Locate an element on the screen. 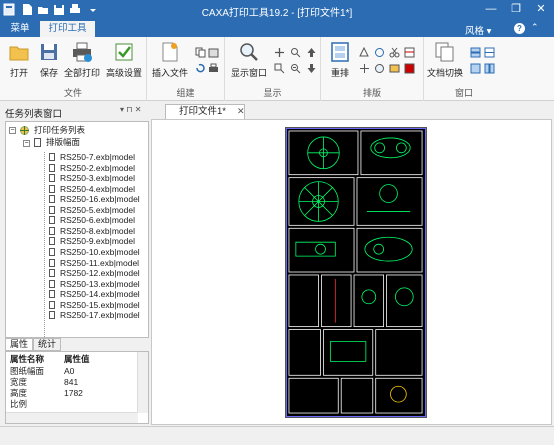 The image size is (554, 445). tree-file-item: RS250-8.exb|model is located at coordinates (97, 231).